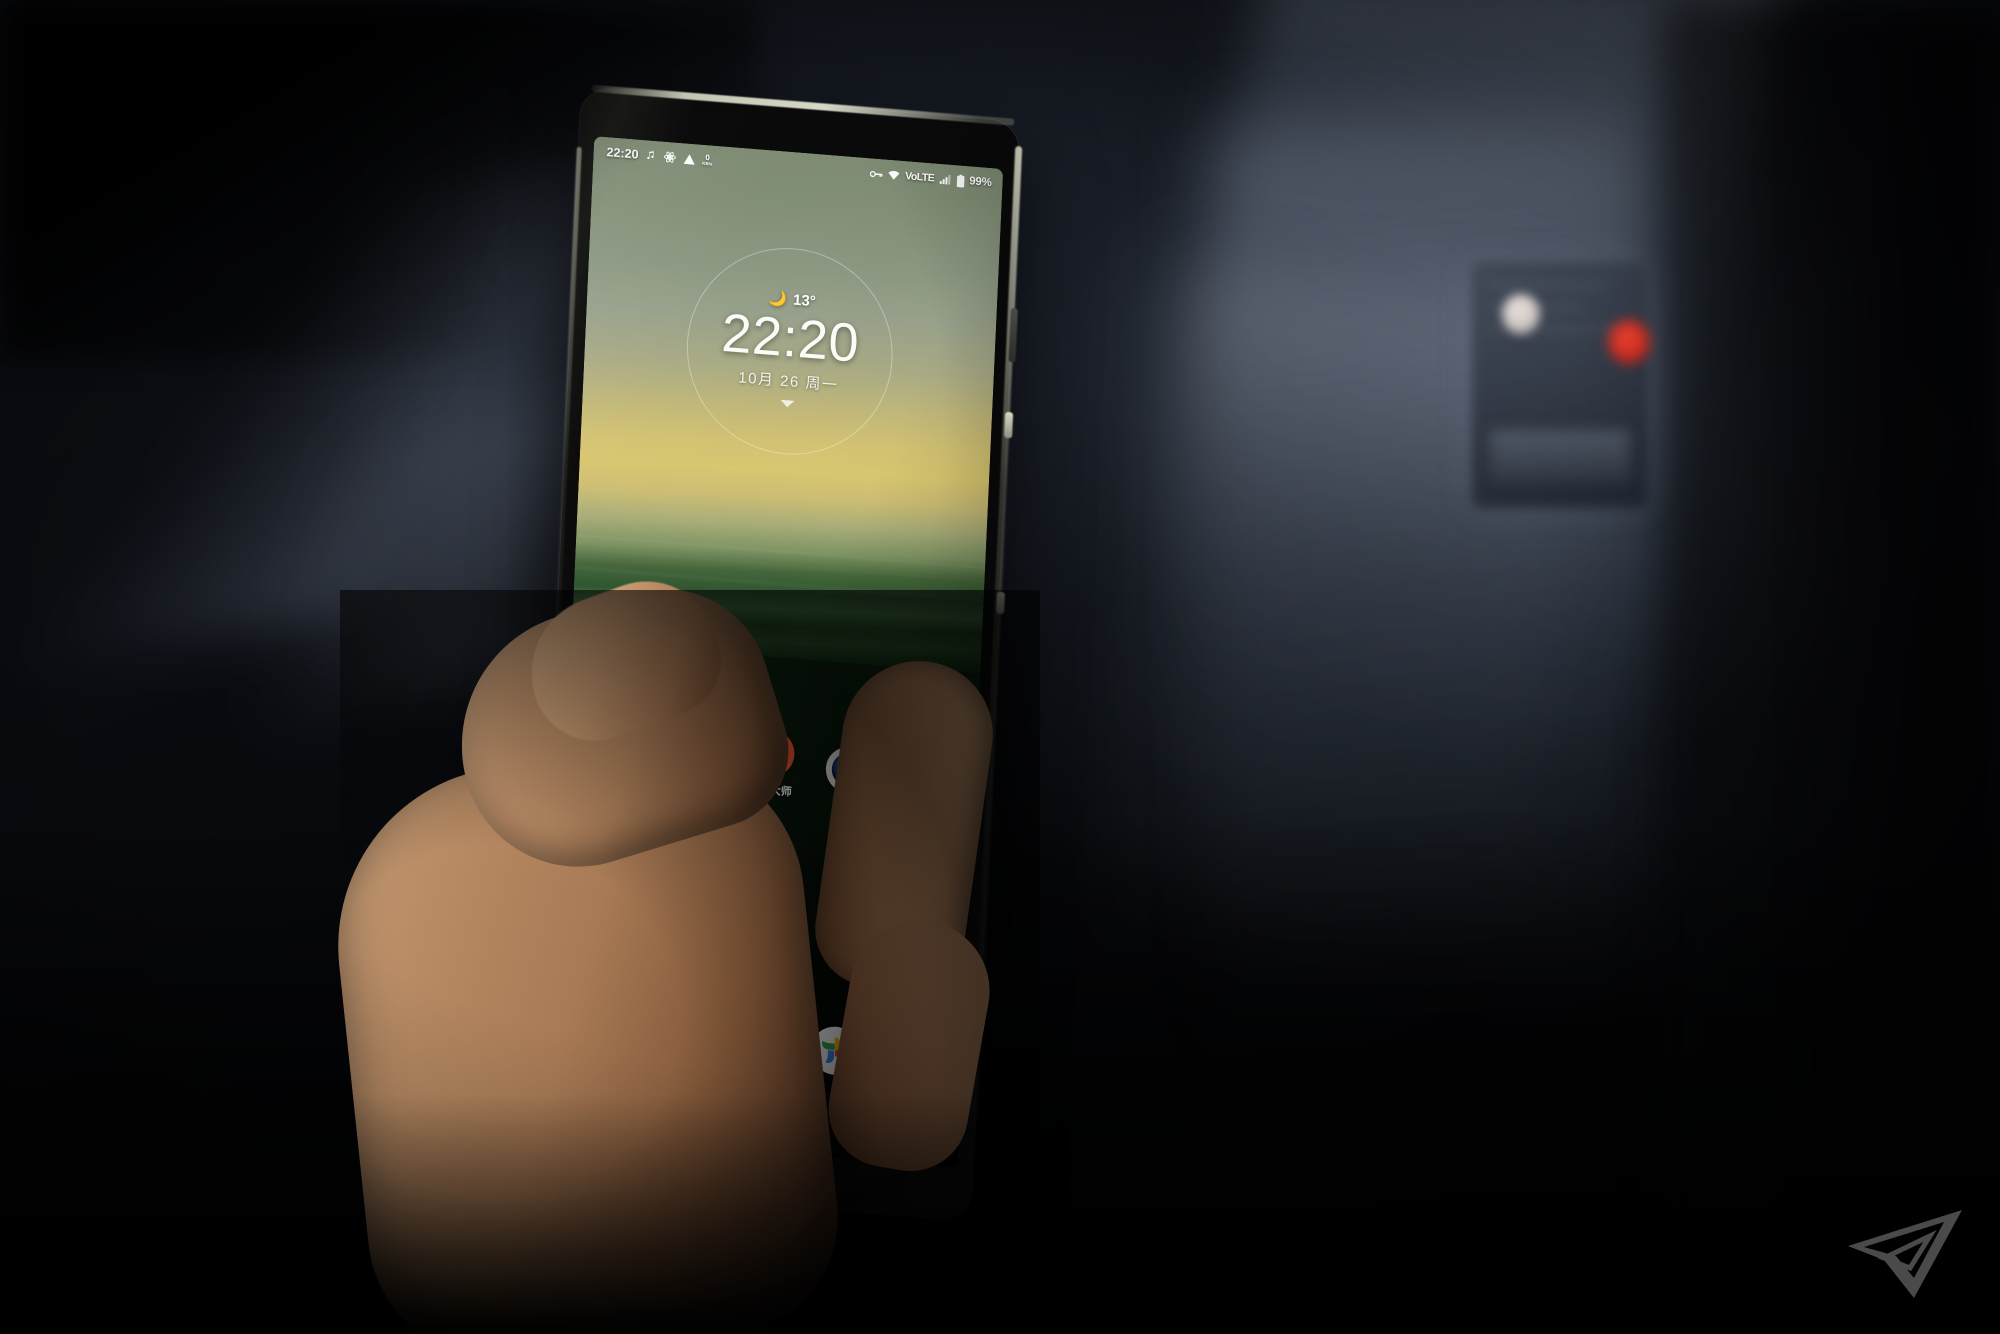  I want to click on data-rate-icon: 0 KB/s, so click(707, 160).